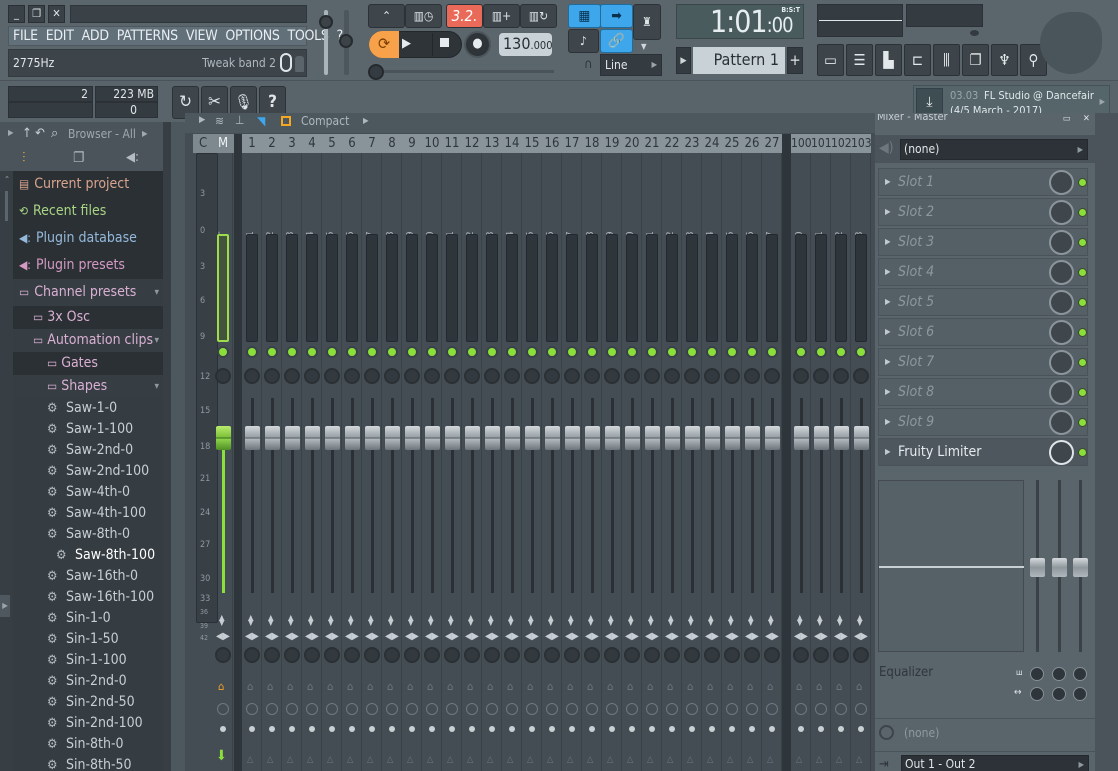 Image resolution: width=1118 pixels, height=771 pixels. What do you see at coordinates (739, 60) in the screenshot?
I see `pattern-selector: Pattern 1` at bounding box center [739, 60].